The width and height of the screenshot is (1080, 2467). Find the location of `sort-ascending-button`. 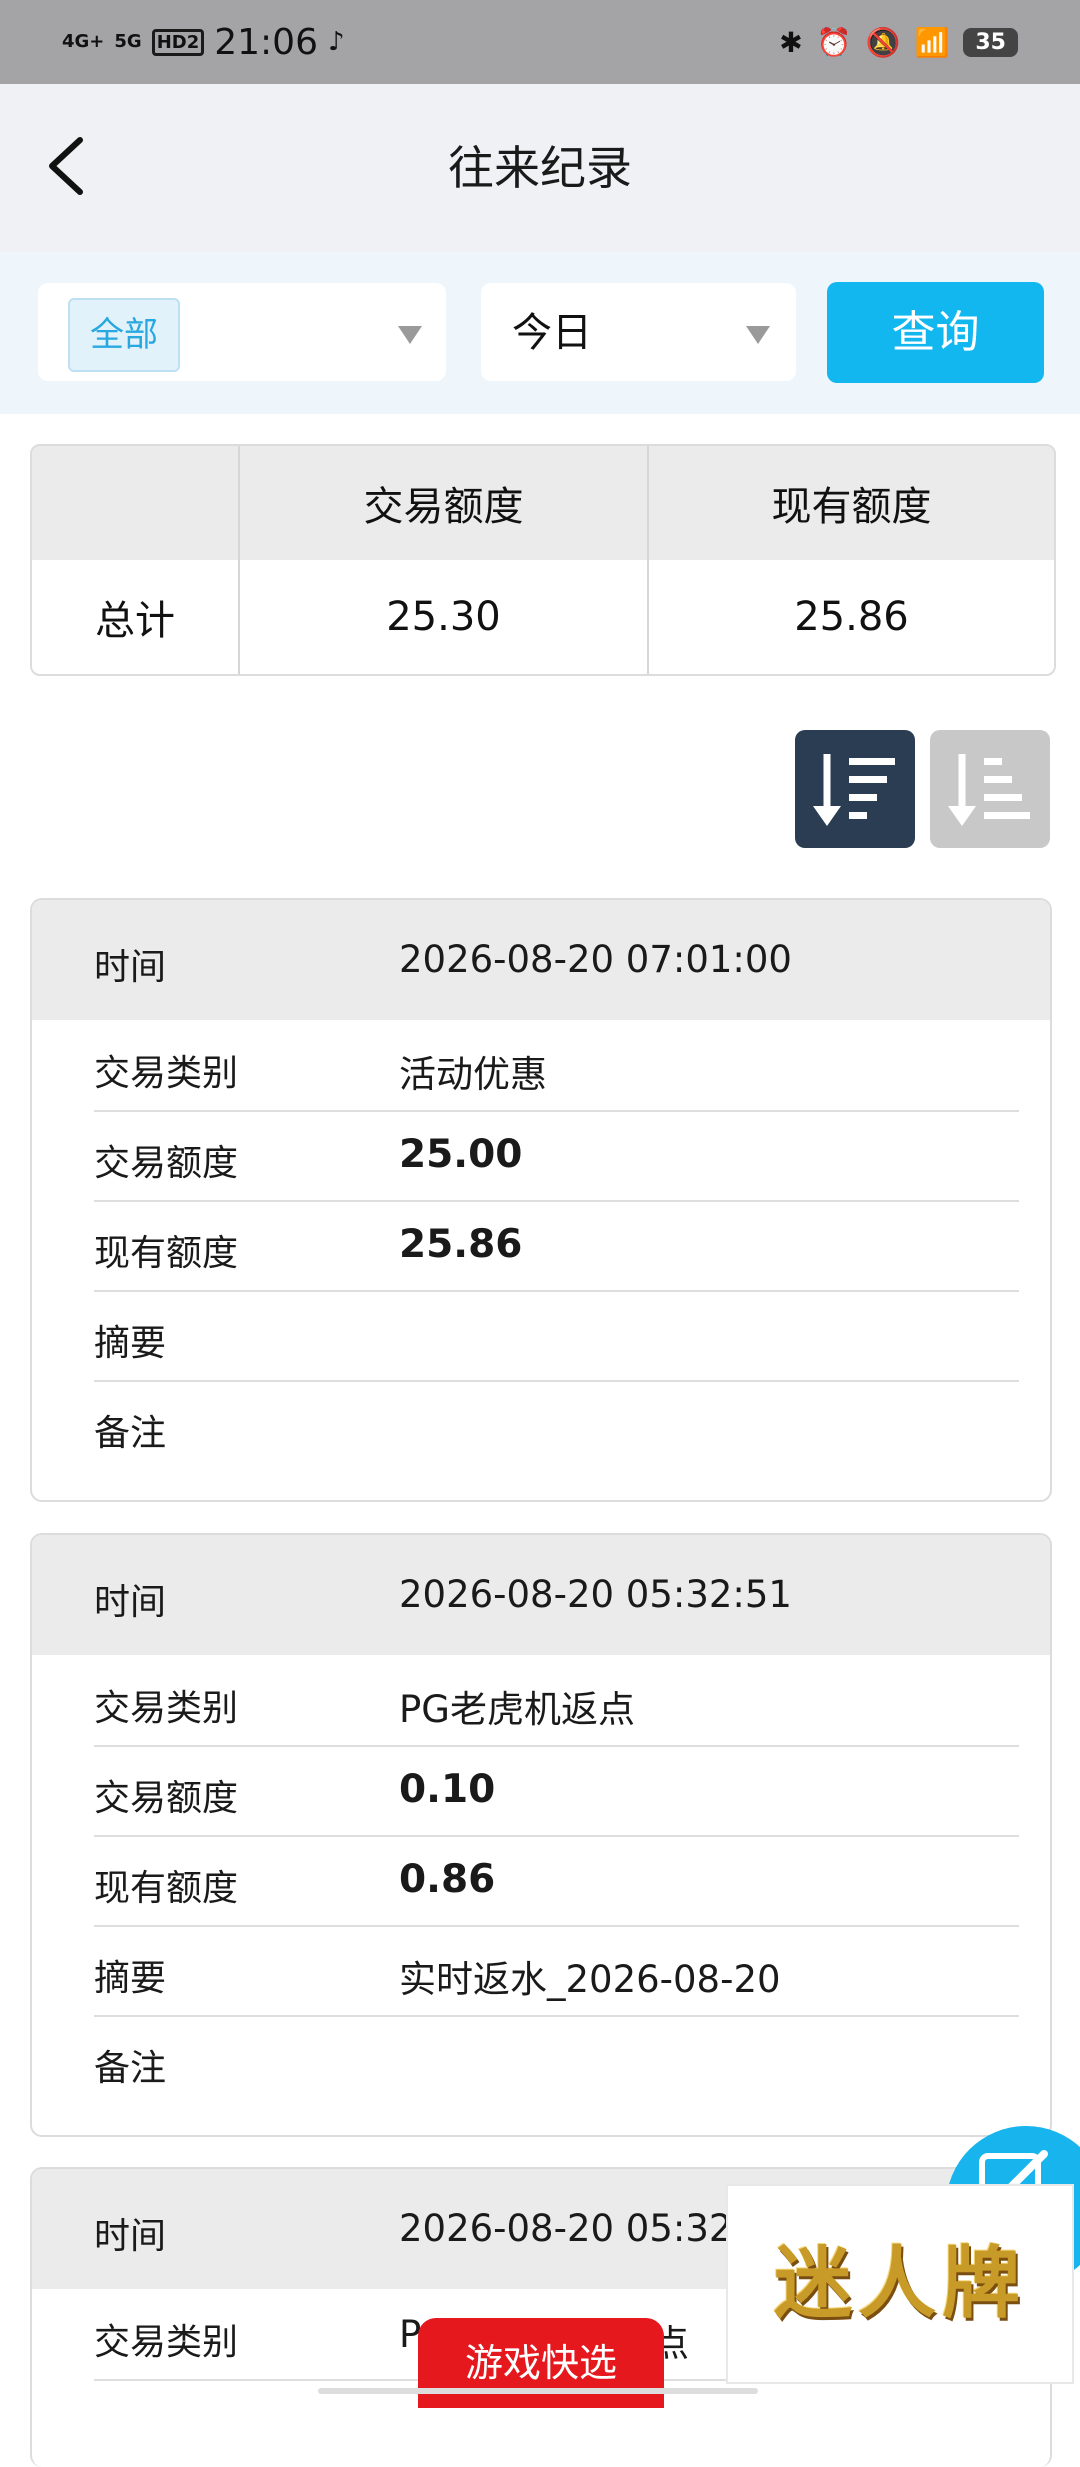

sort-ascending-button is located at coordinates (990, 789).